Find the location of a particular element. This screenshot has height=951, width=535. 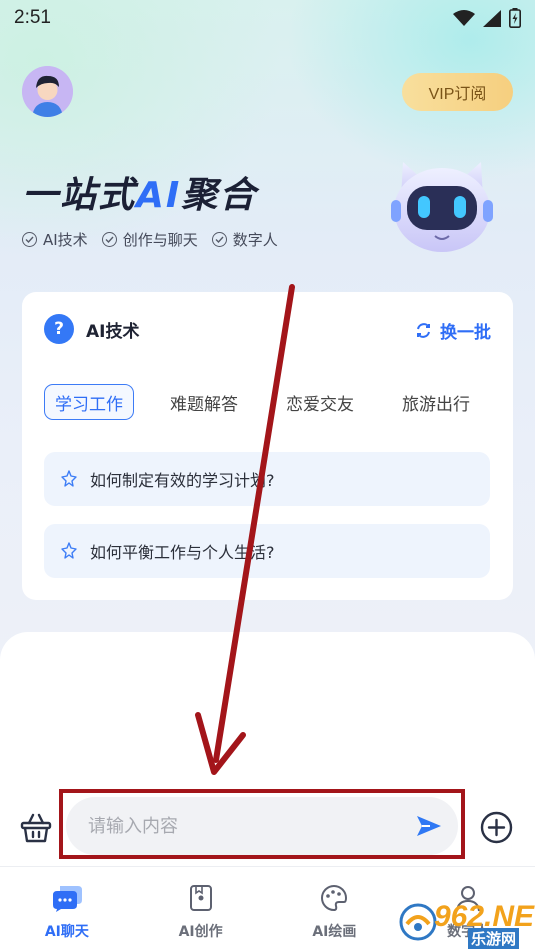

add-plus-icon is located at coordinates (496, 827).